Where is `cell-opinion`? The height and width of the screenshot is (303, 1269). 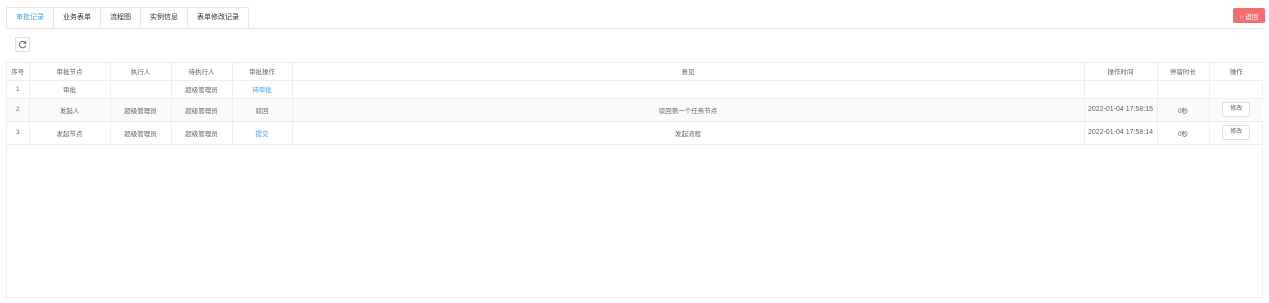 cell-opinion is located at coordinates (688, 89).